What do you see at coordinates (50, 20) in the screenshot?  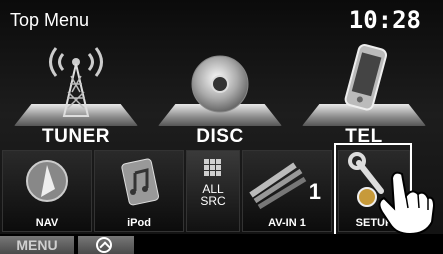 I see `screen-title: Top Menu` at bounding box center [50, 20].